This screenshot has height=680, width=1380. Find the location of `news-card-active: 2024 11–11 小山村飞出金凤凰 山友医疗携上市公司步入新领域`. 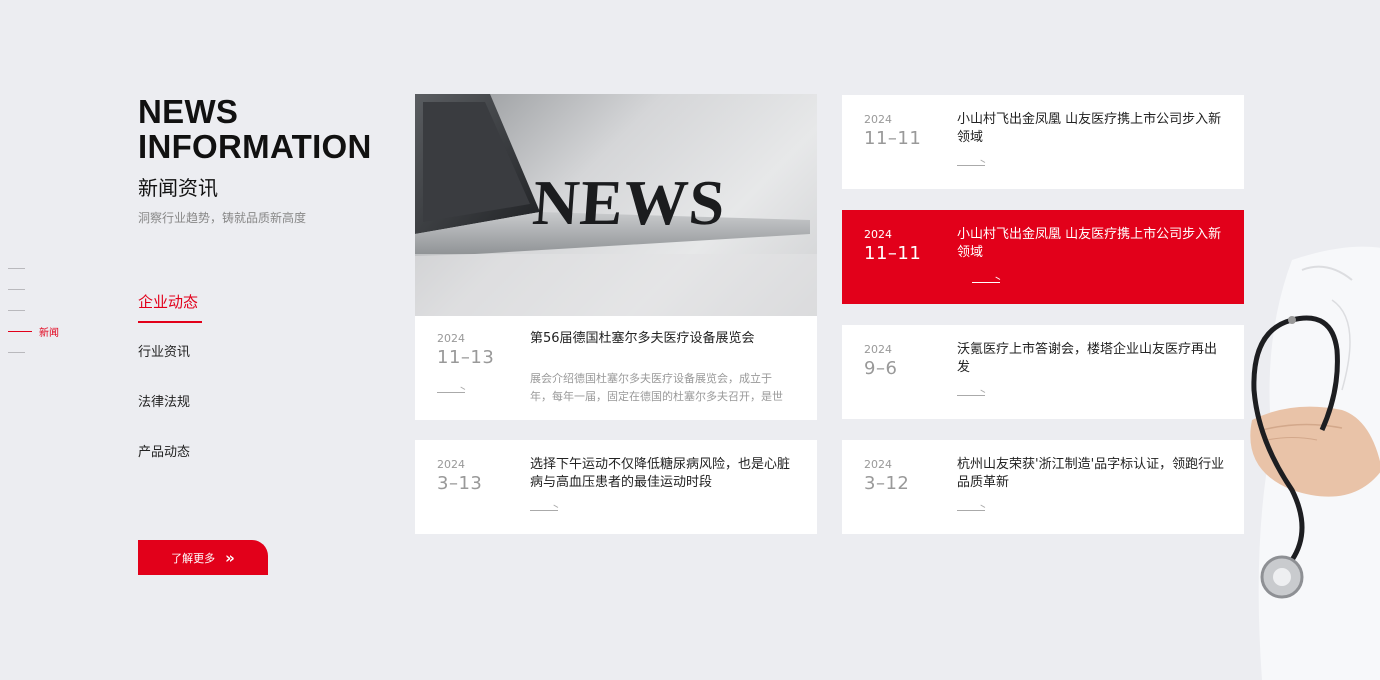

news-card-active: 2024 11–11 小山村飞出金凤凰 山友医疗携上市公司步入新领域 is located at coordinates (1043, 257).